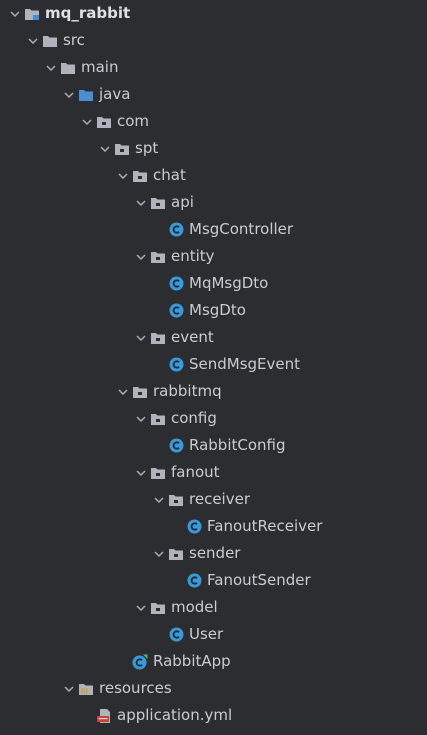  I want to click on tree-node-label: receiver, so click(219, 499).